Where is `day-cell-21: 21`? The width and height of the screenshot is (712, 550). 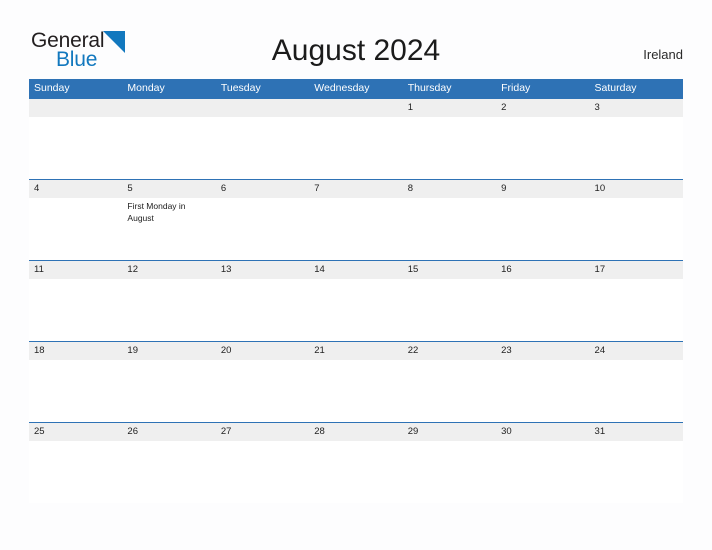 day-cell-21: 21 is located at coordinates (356, 381).